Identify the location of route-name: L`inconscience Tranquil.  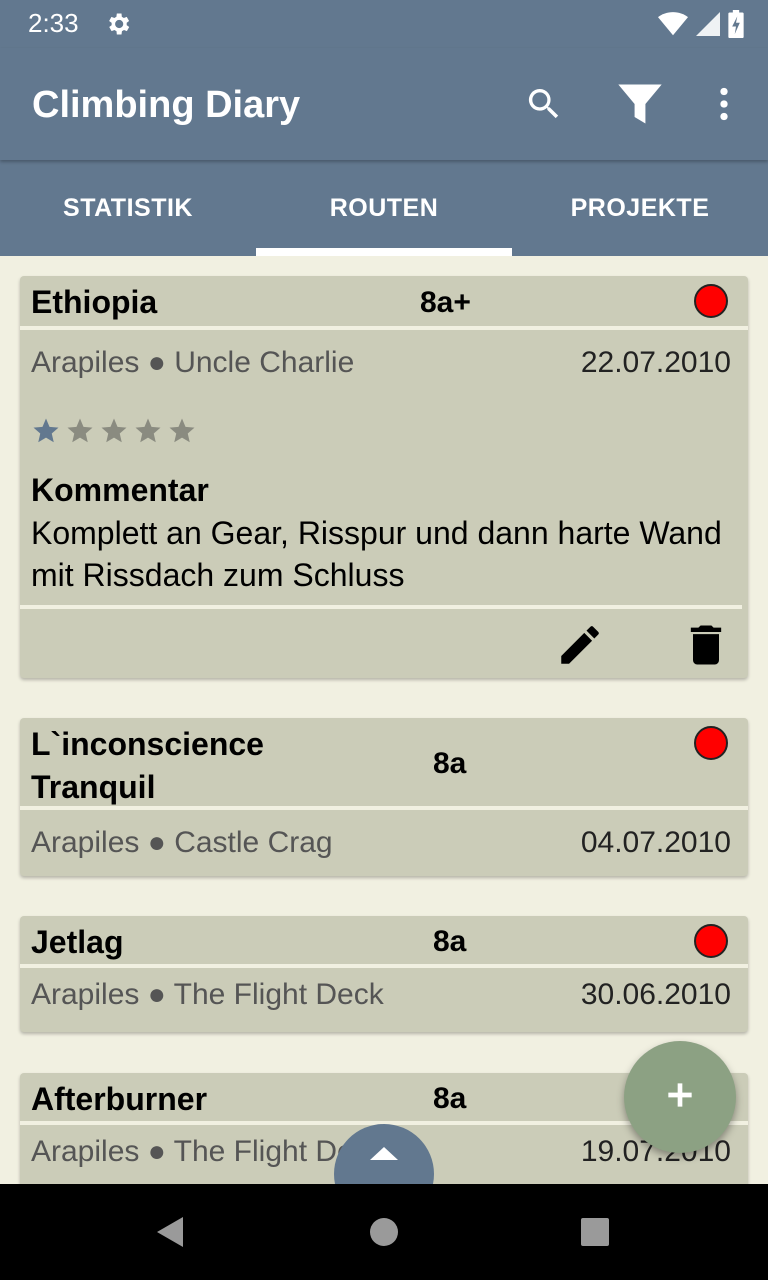
(147, 765).